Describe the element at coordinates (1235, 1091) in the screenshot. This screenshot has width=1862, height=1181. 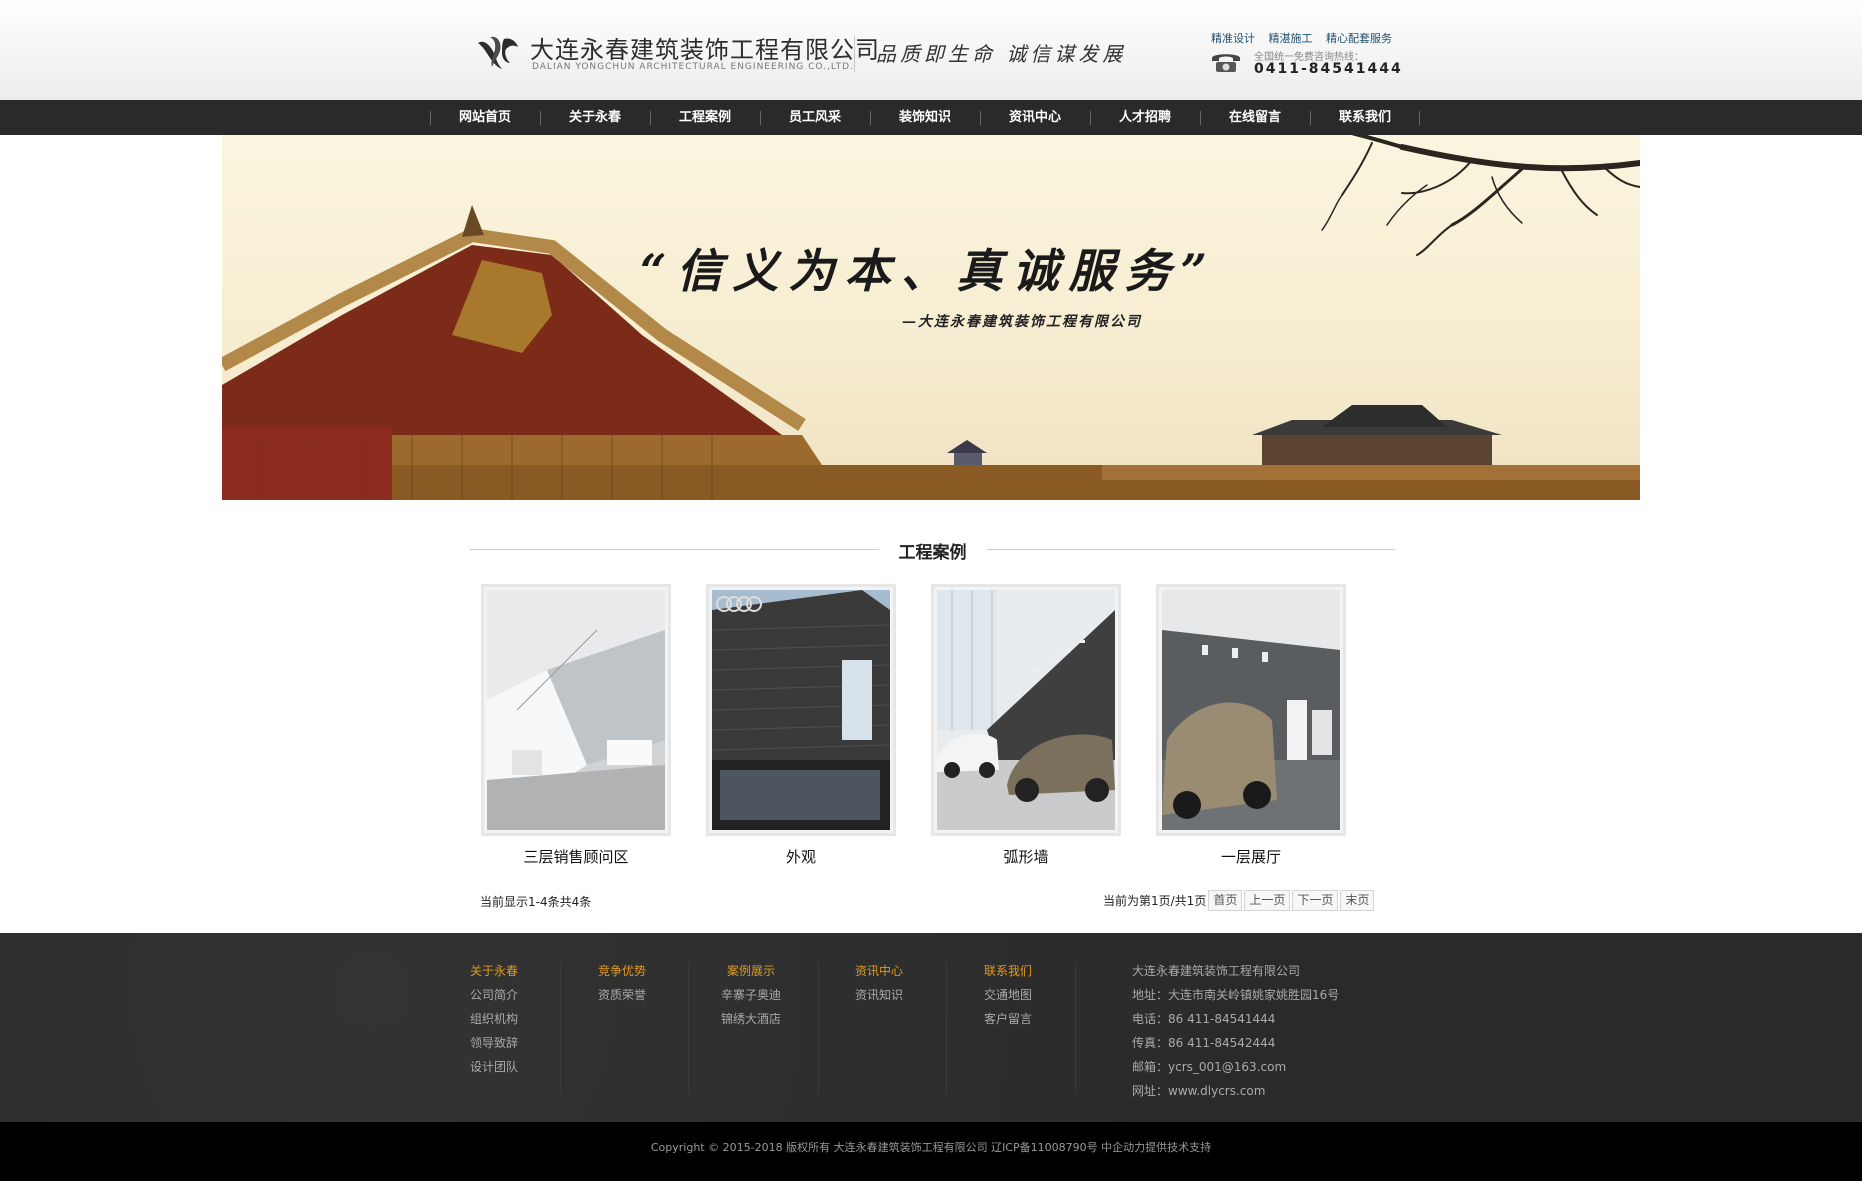
I see `footer-website: 网址：www.dlycrs.com` at that location.